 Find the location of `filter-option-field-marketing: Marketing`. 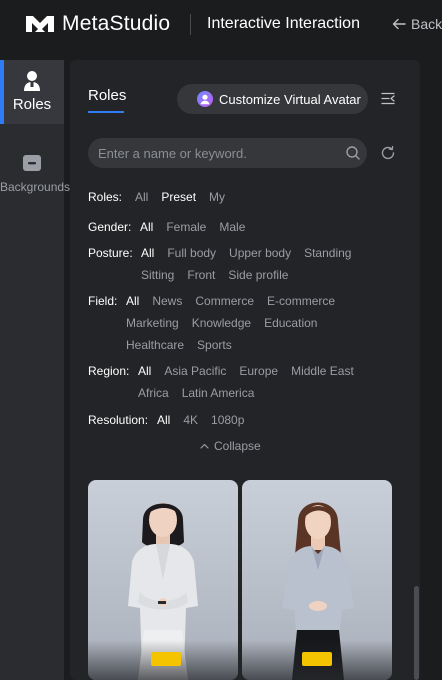

filter-option-field-marketing: Marketing is located at coordinates (152, 323).